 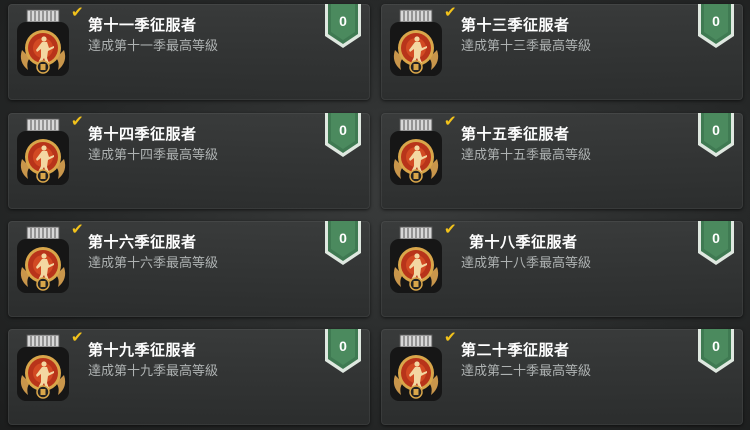 I want to click on achievement-card: ✔ 第十三季征服者達成第十三季最高等級 0, so click(x=562, y=52).